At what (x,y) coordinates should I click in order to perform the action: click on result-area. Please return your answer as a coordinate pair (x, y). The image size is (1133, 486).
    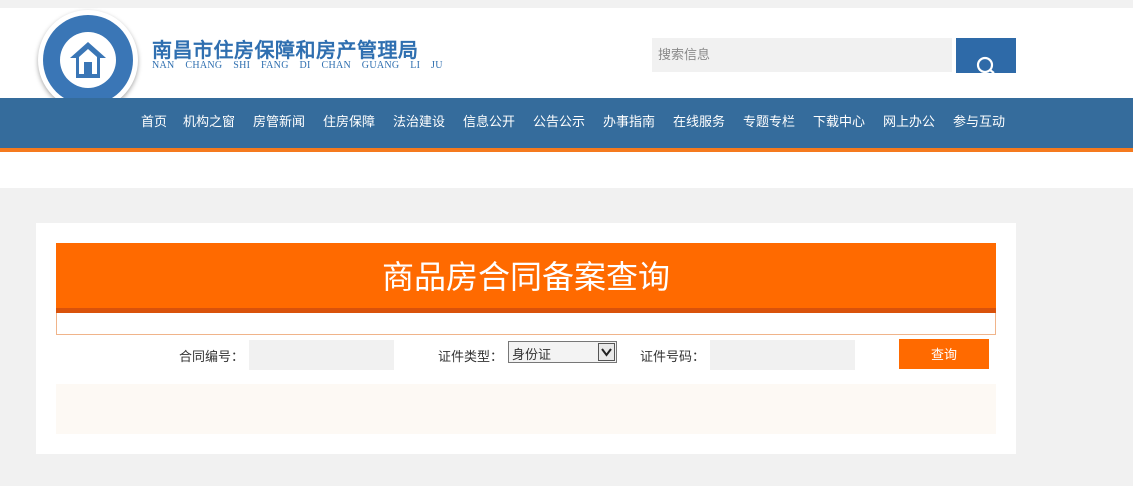
    Looking at the image, I should click on (526, 409).